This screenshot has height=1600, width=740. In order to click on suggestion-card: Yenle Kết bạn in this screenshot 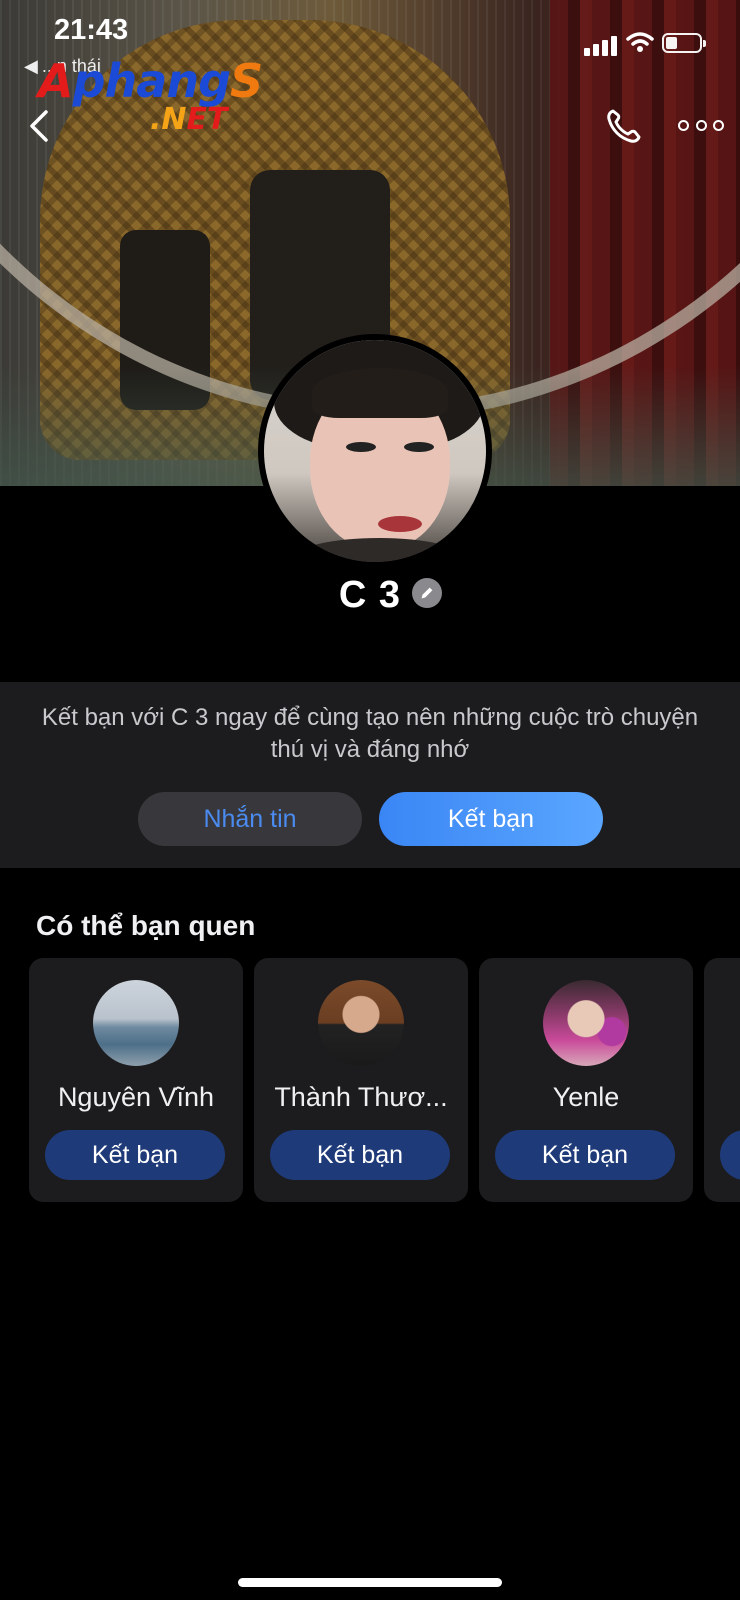, I will do `click(586, 1080)`.